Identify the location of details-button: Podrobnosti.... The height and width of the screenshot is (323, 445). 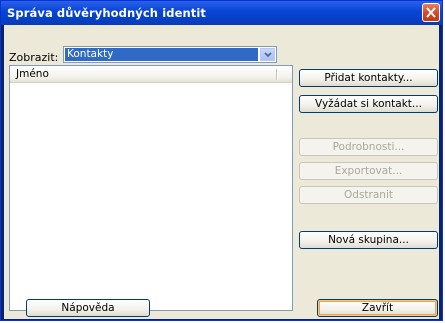
(368, 147).